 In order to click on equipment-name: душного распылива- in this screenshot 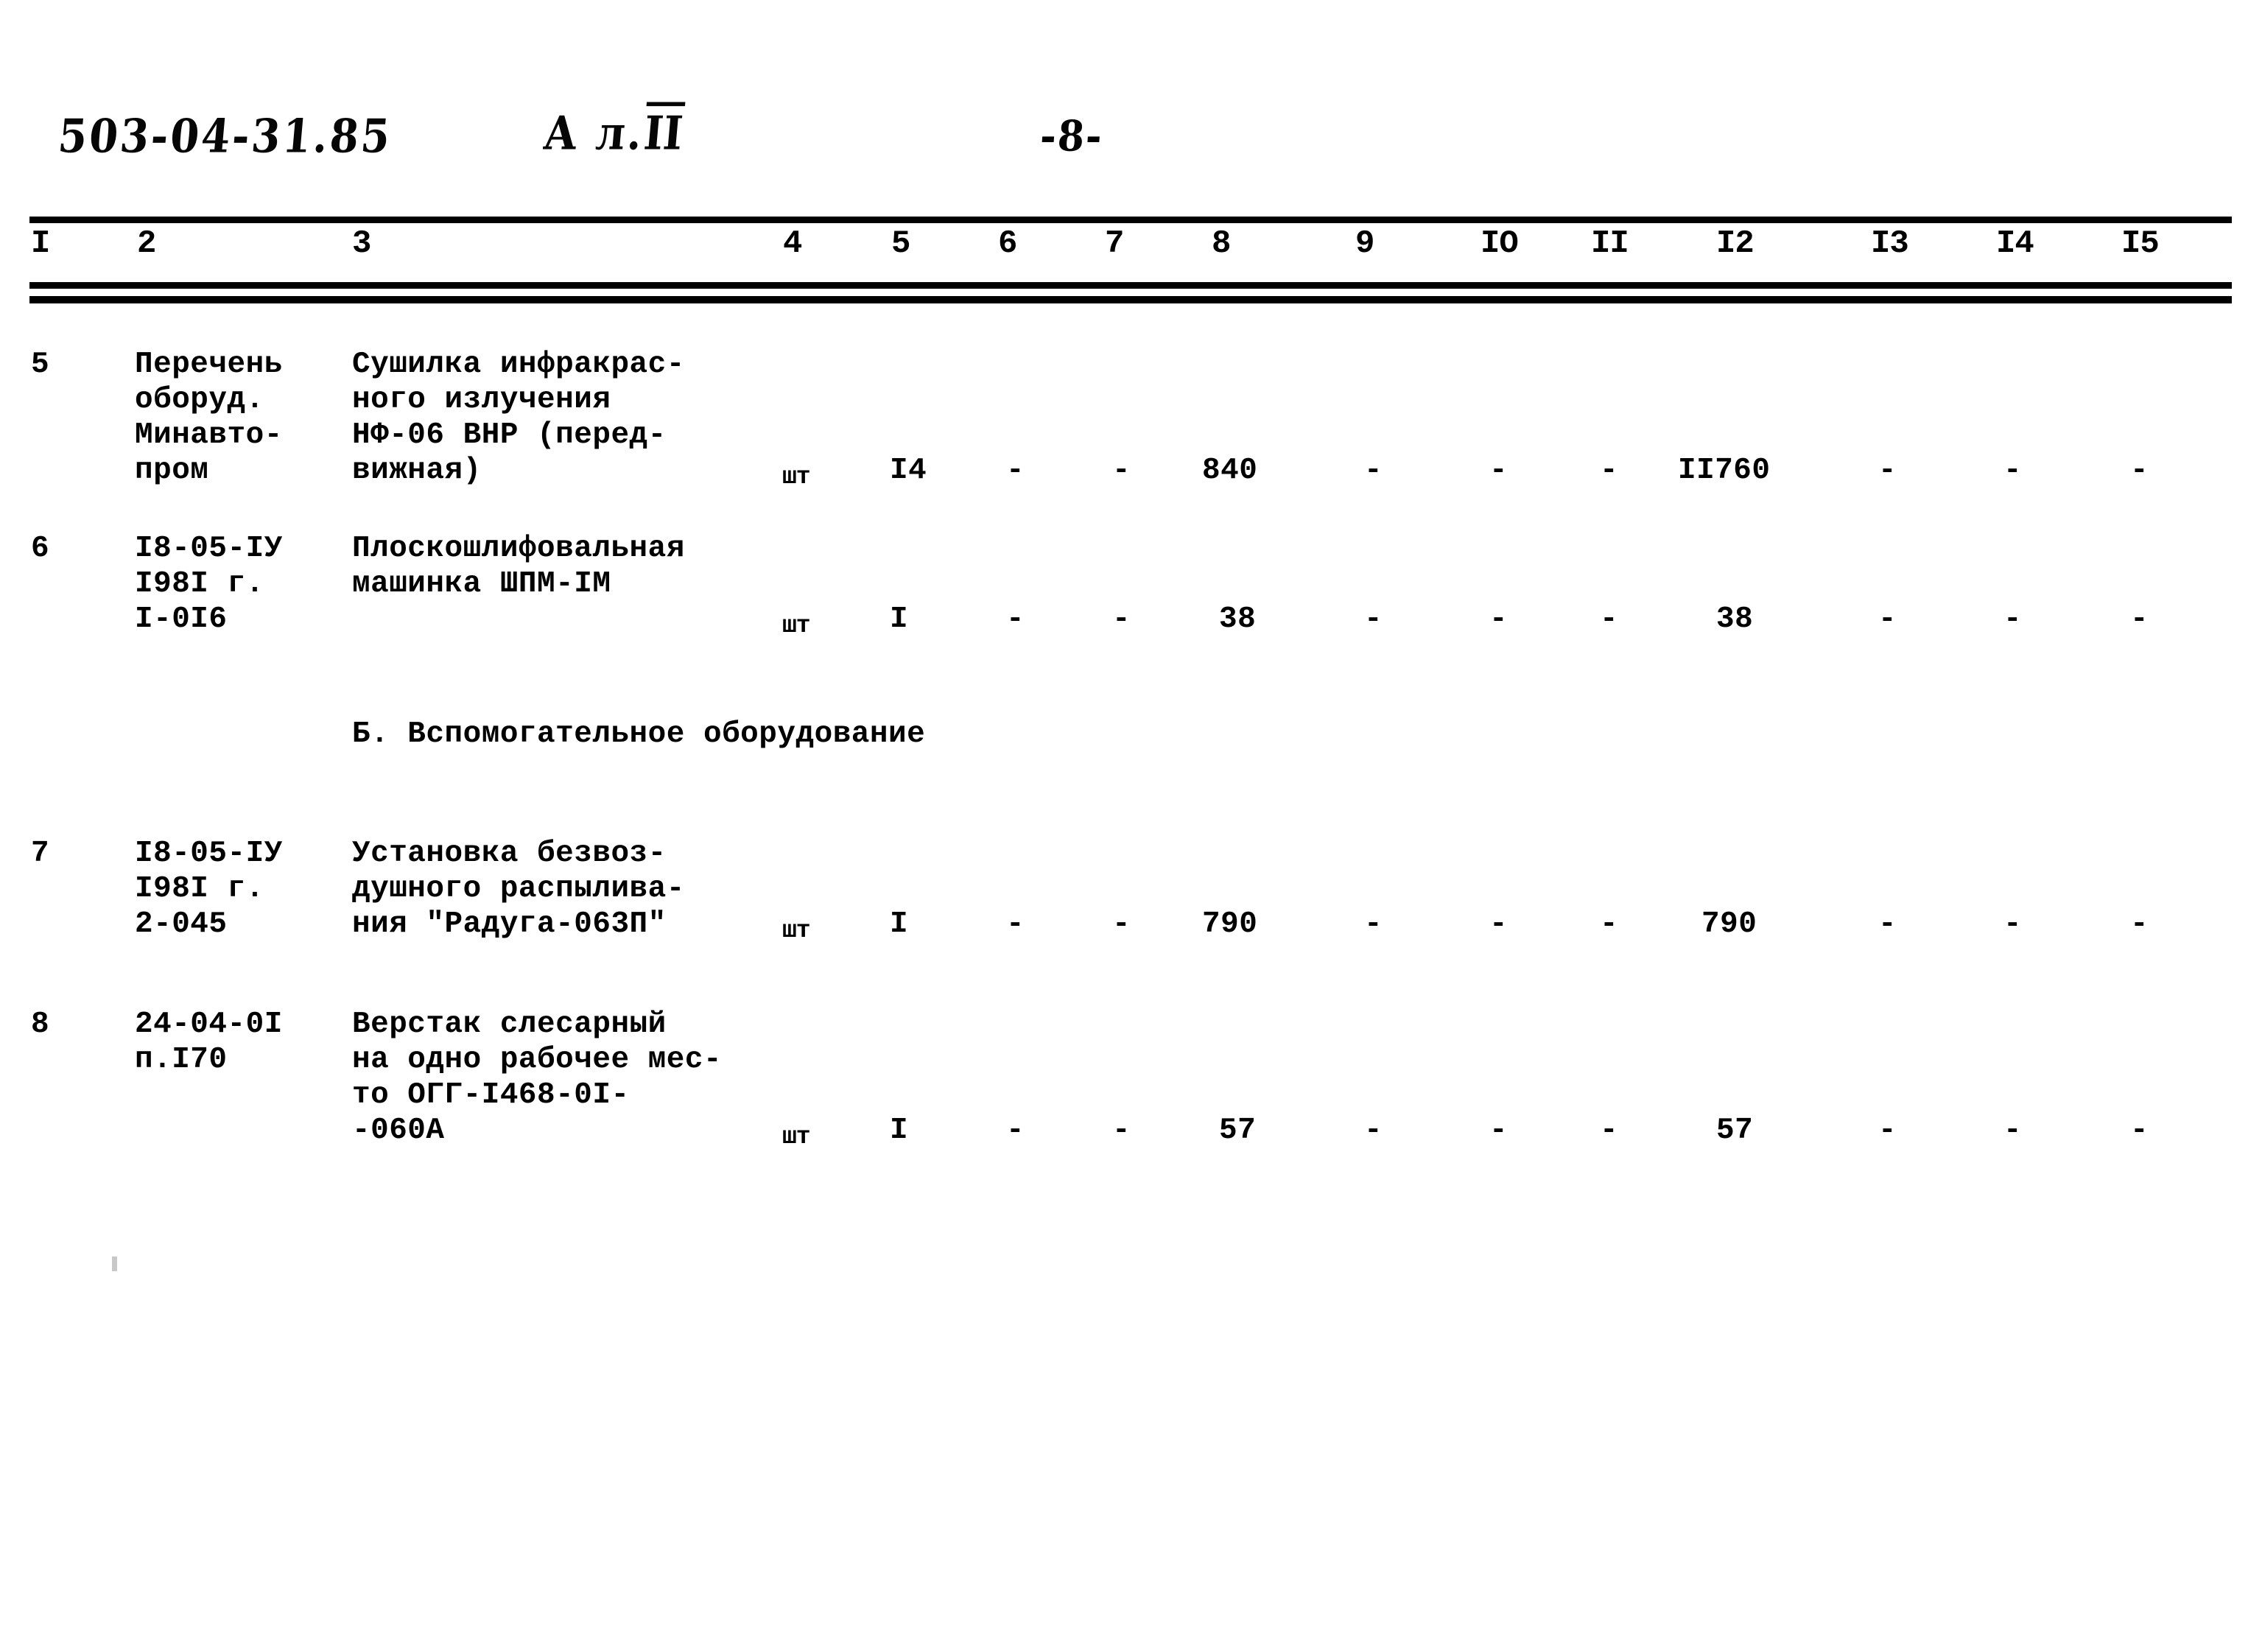, I will do `click(518, 889)`.